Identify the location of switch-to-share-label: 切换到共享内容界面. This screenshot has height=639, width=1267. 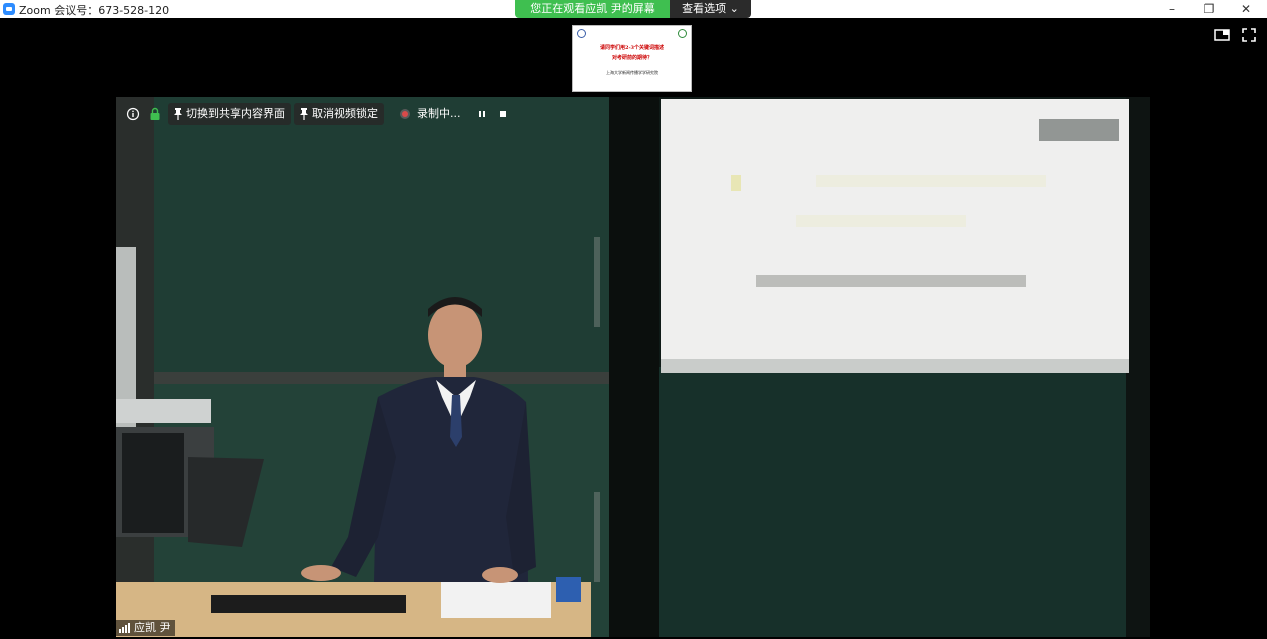
(235, 113).